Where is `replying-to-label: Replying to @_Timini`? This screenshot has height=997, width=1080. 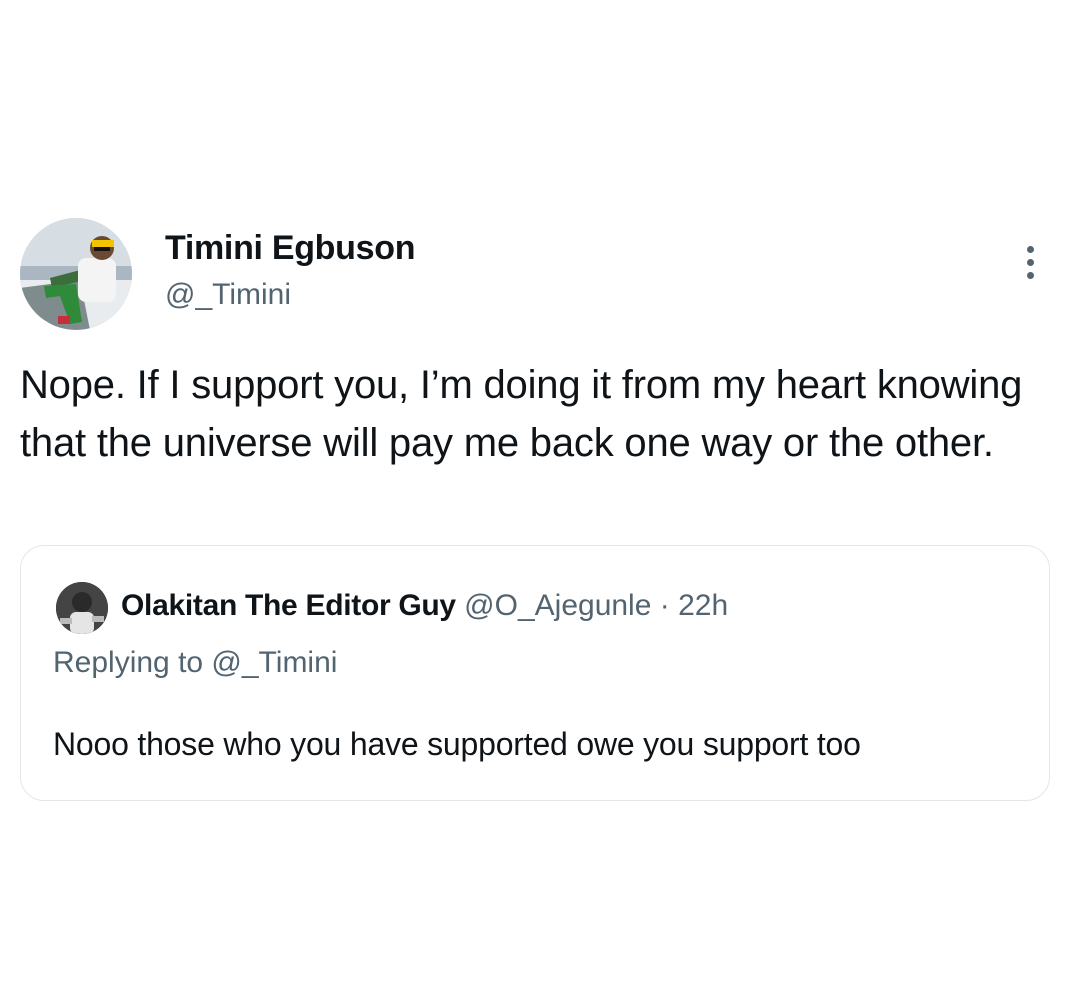
replying-to-label: Replying to @_Timini is located at coordinates (195, 662).